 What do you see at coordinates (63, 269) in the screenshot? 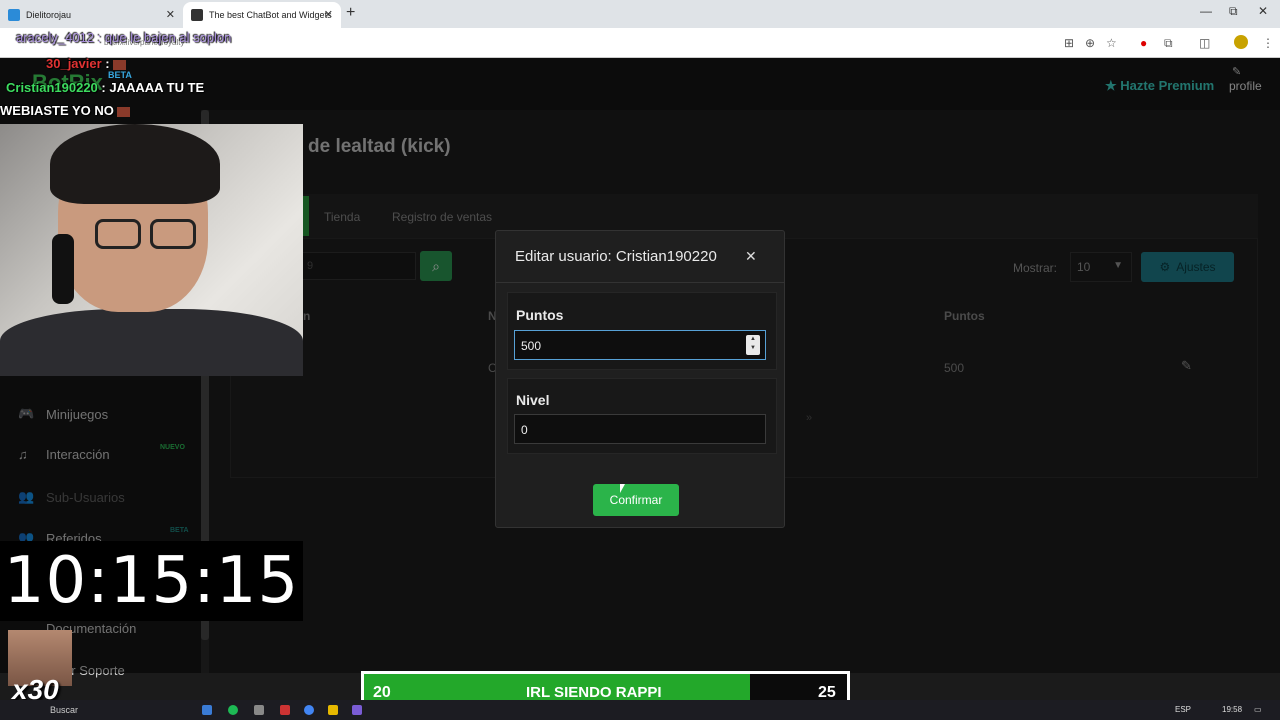
I see `webcam-headset` at bounding box center [63, 269].